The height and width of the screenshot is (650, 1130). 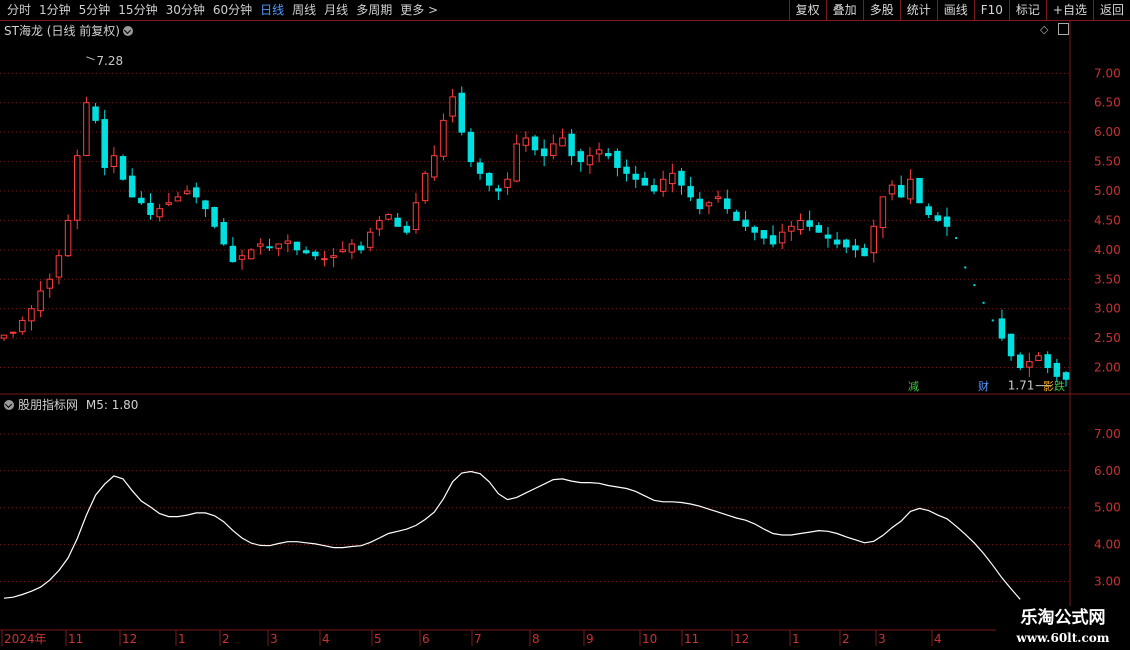 What do you see at coordinates (1063, 618) in the screenshot?
I see `watermark-title: 乐淘公式网` at bounding box center [1063, 618].